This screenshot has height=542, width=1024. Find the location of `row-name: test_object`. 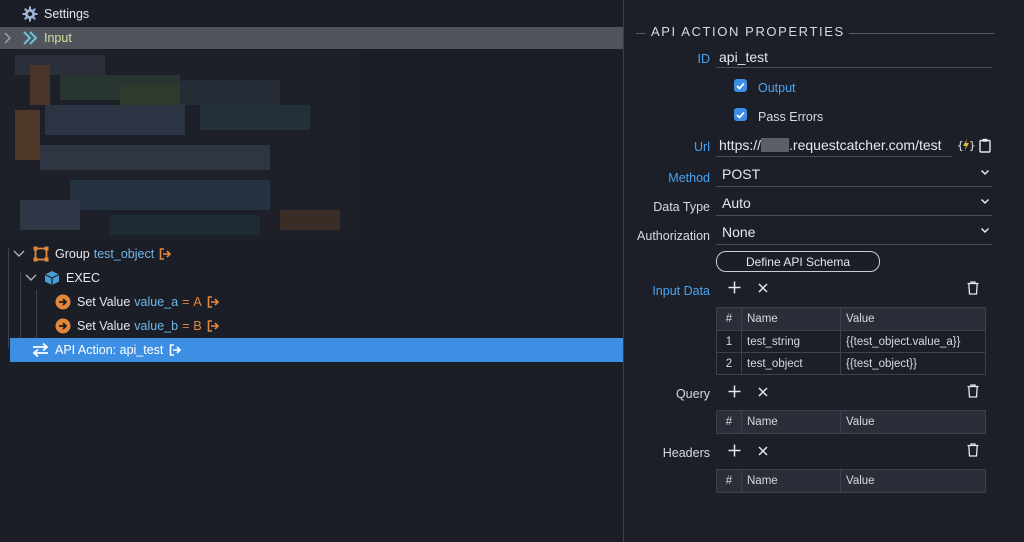

row-name: test_object is located at coordinates (791, 363).